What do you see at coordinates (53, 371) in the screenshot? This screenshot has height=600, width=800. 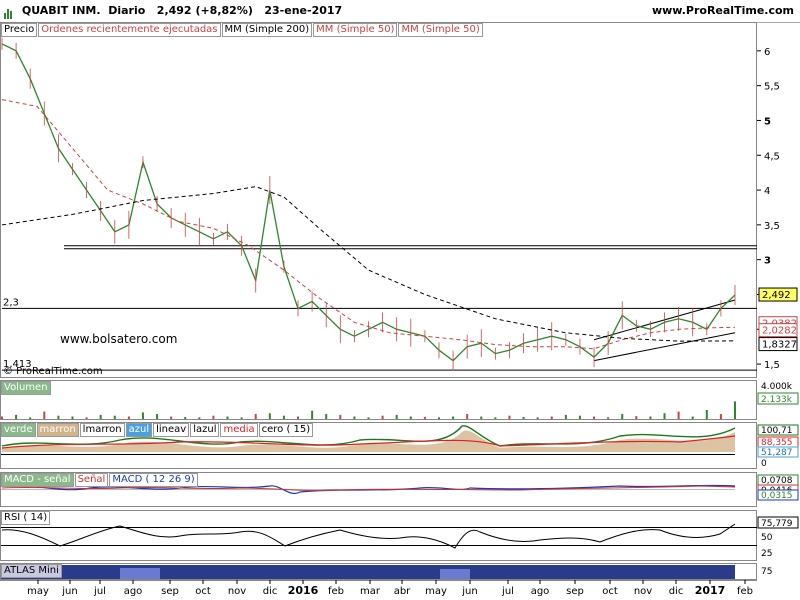 I see `copyright-text: © ProRealTime.com` at bounding box center [53, 371].